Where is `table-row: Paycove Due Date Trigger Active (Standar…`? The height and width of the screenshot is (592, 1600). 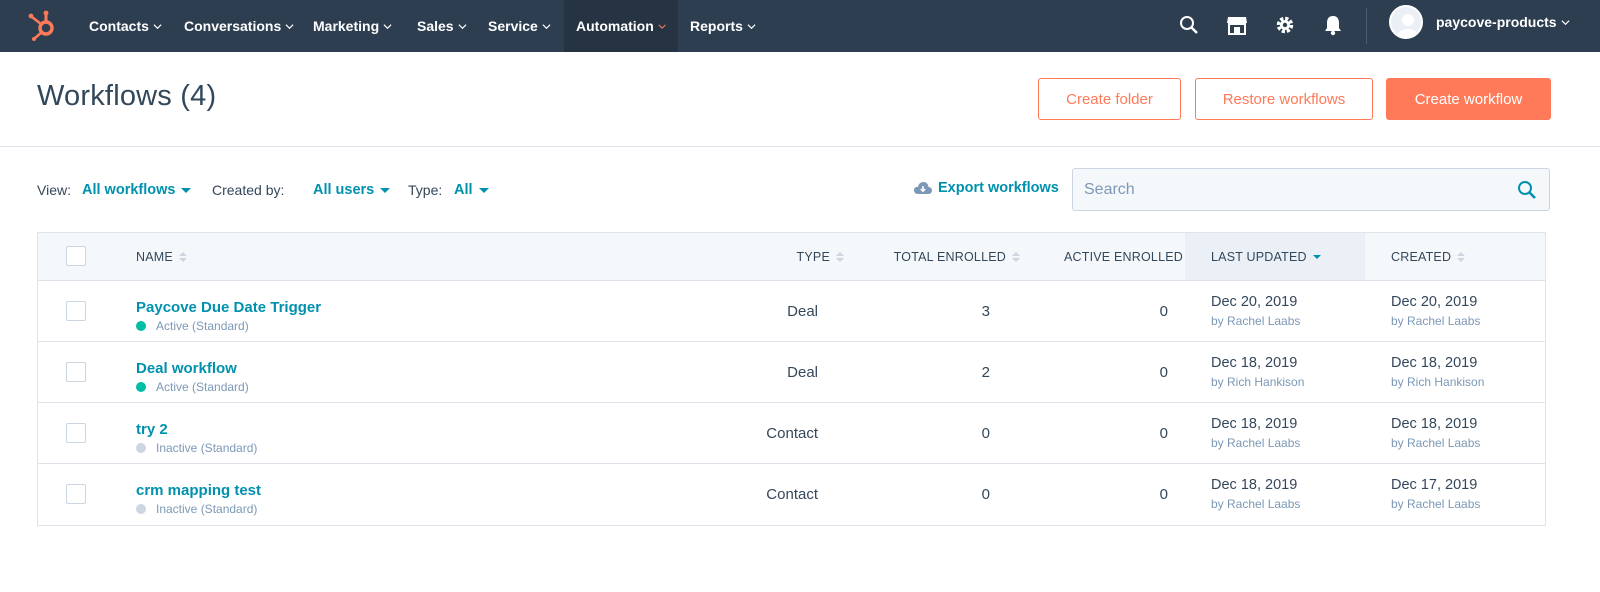 table-row: Paycove Due Date Trigger Active (Standar… is located at coordinates (791, 311).